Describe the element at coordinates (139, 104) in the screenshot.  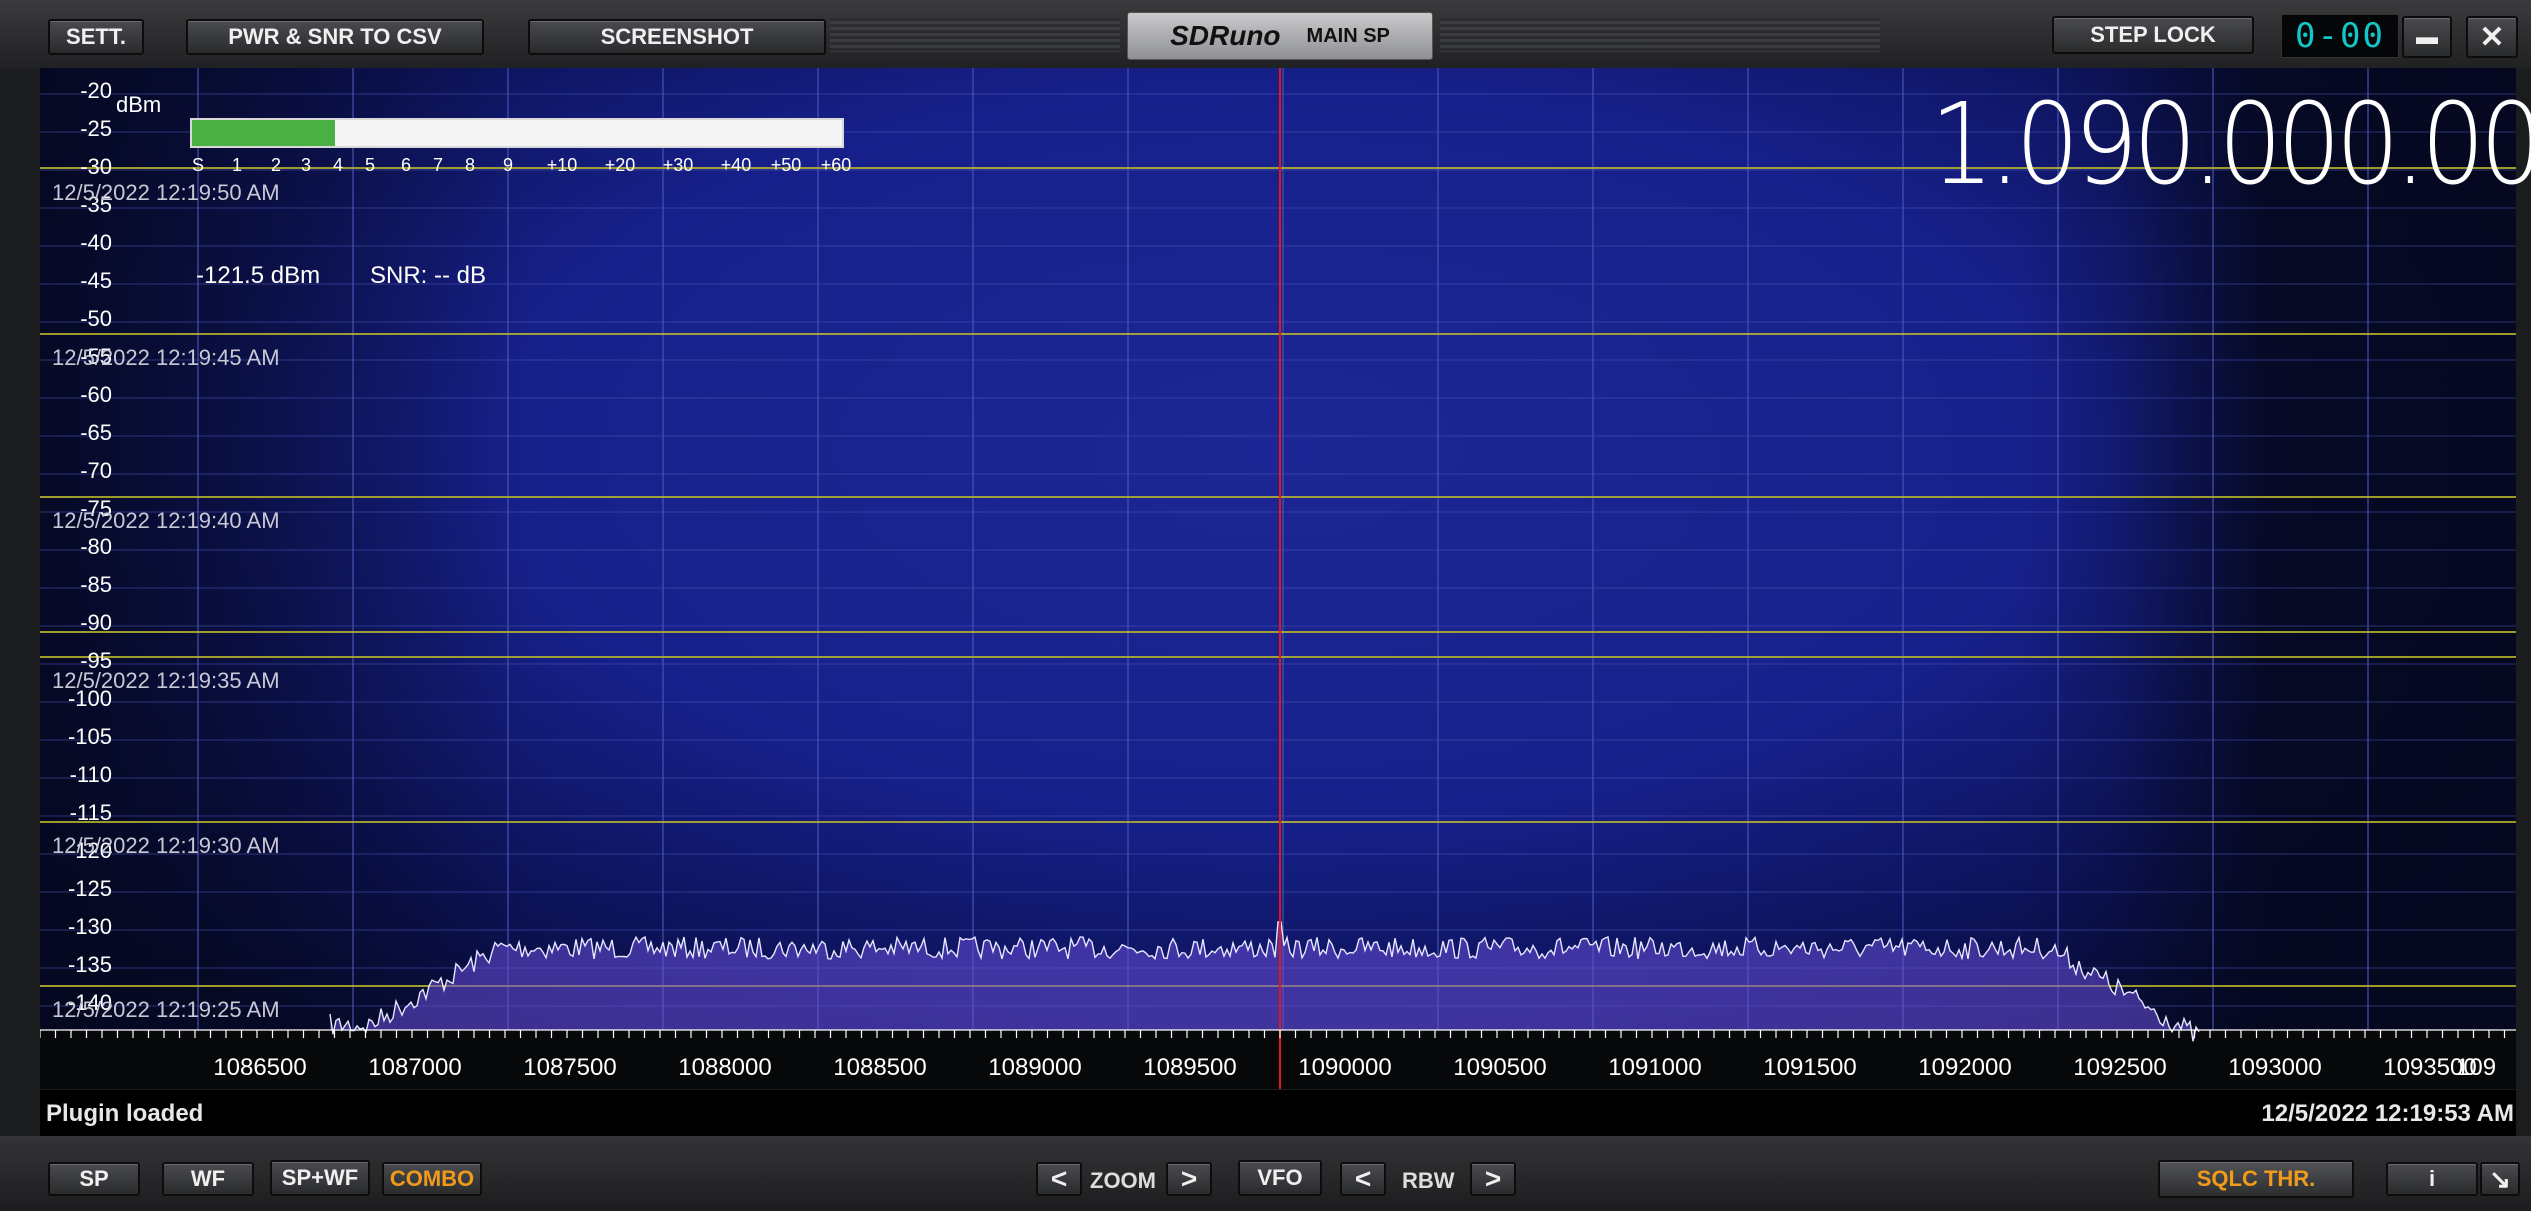
I see `y-axis-unit: dBm` at that location.